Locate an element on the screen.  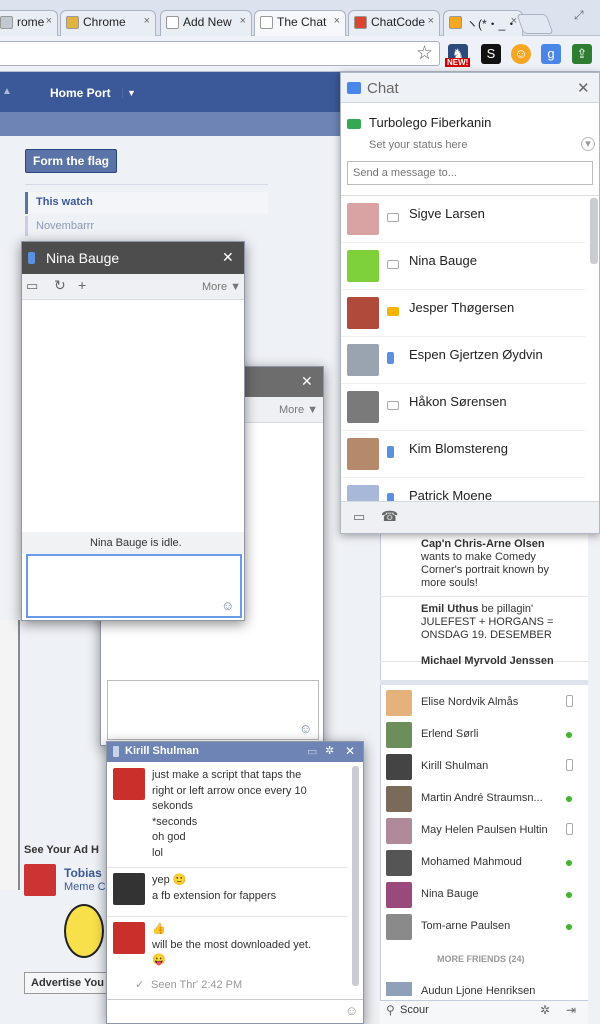
browser-tab: Chrome × is located at coordinates (108, 23).